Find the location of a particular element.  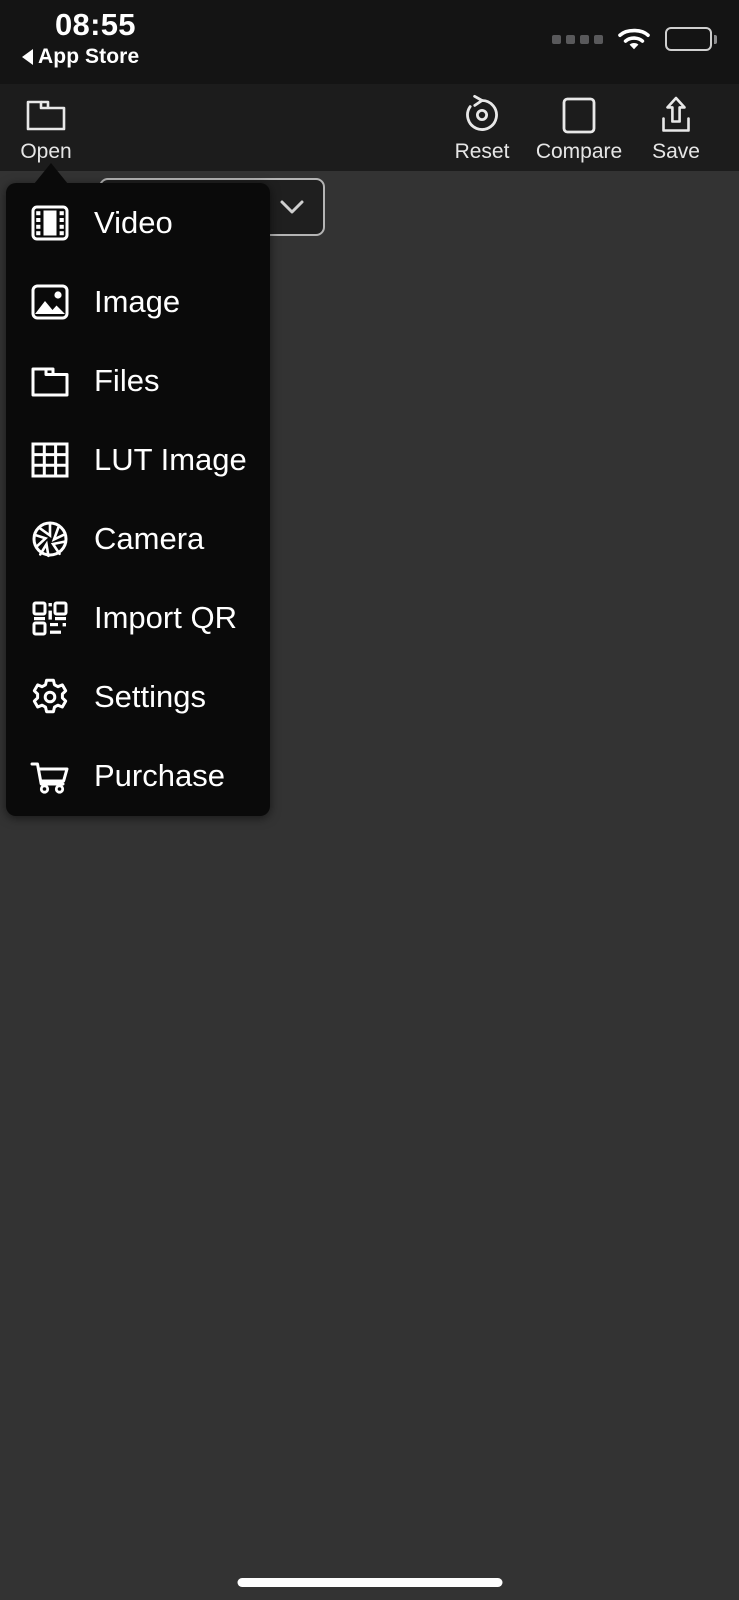

menu-item-label: Image is located at coordinates (137, 301).